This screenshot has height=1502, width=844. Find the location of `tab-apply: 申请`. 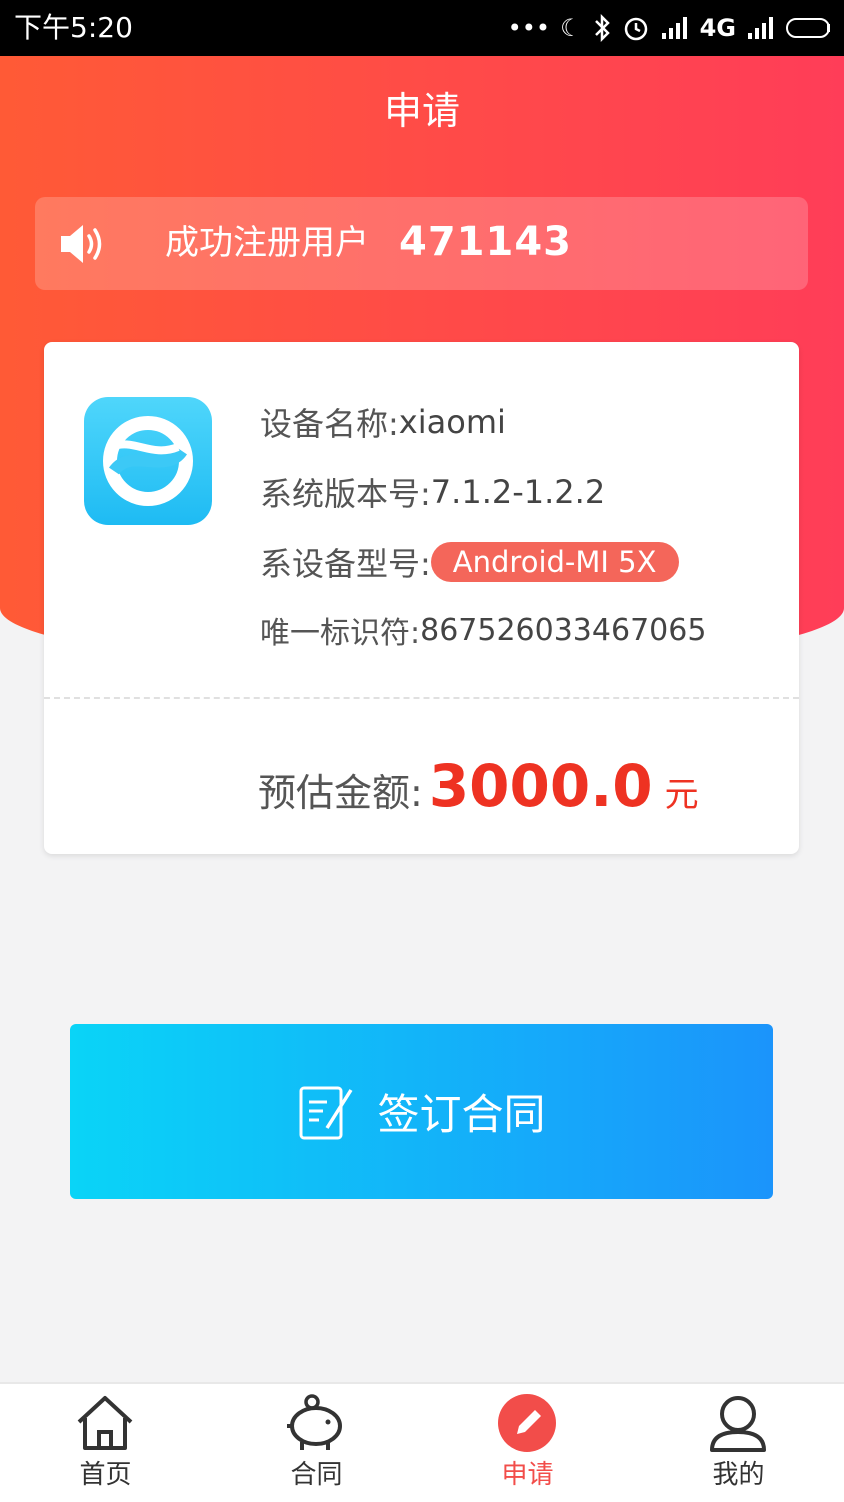

tab-apply: 申请 is located at coordinates (527, 1443).